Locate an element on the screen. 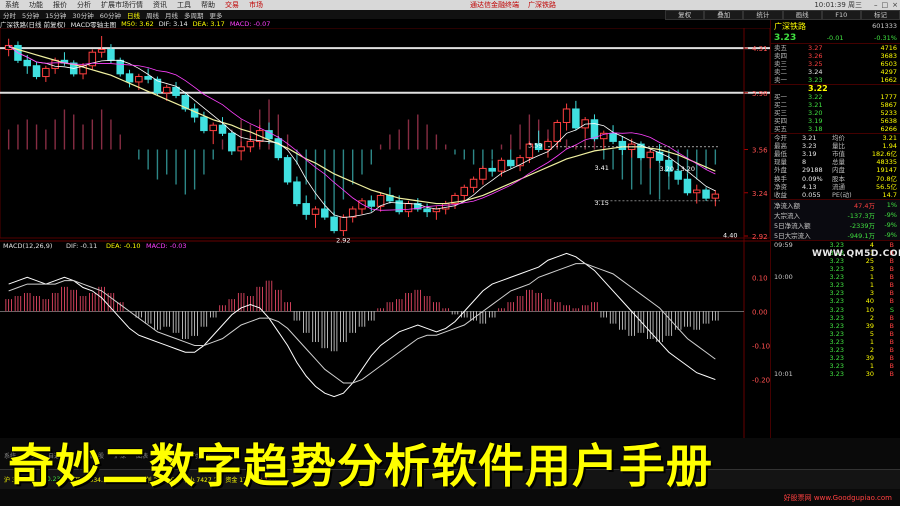  book-volume: 1662 is located at coordinates (888, 80).